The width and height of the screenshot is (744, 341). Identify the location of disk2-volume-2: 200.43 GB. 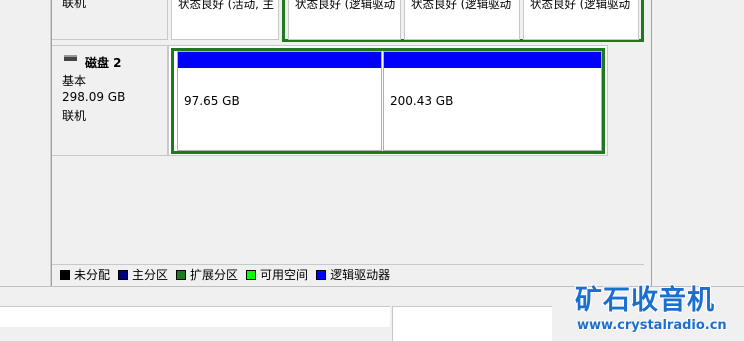
(492, 101).